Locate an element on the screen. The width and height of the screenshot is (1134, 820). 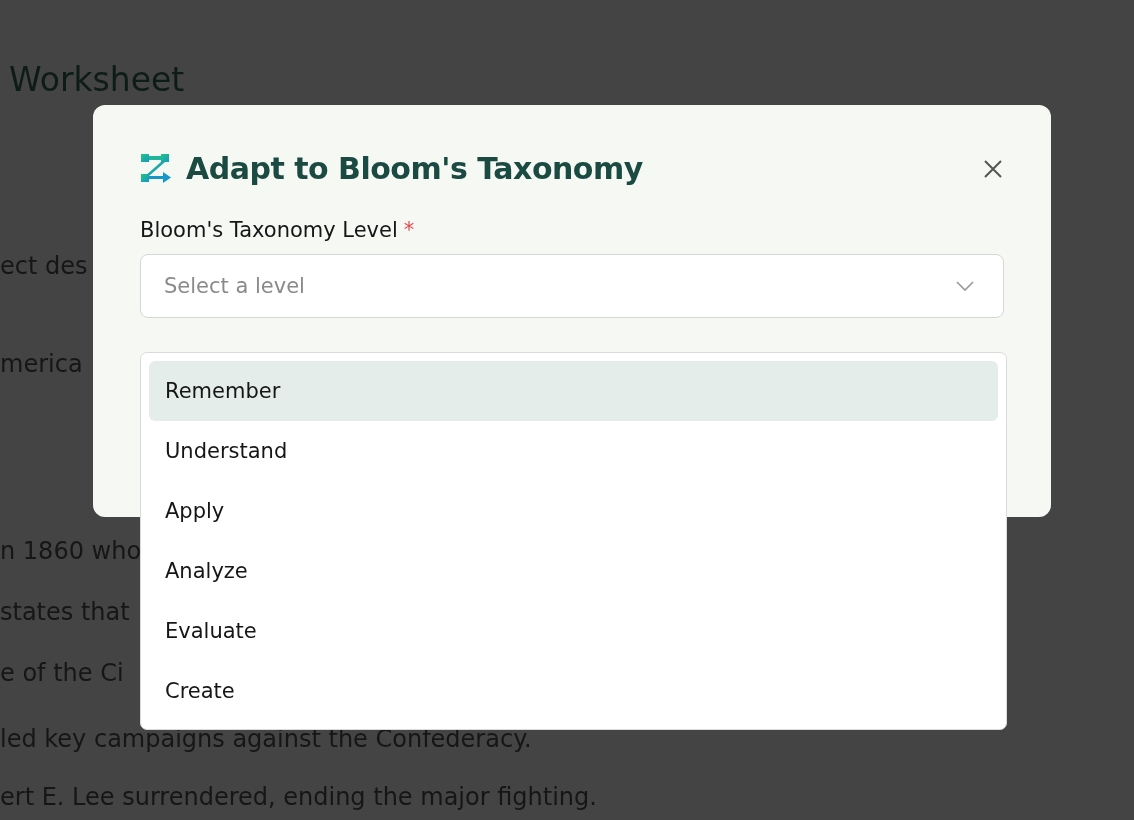
field-label: Bloom's Taxonomy Level is located at coordinates (269, 230).